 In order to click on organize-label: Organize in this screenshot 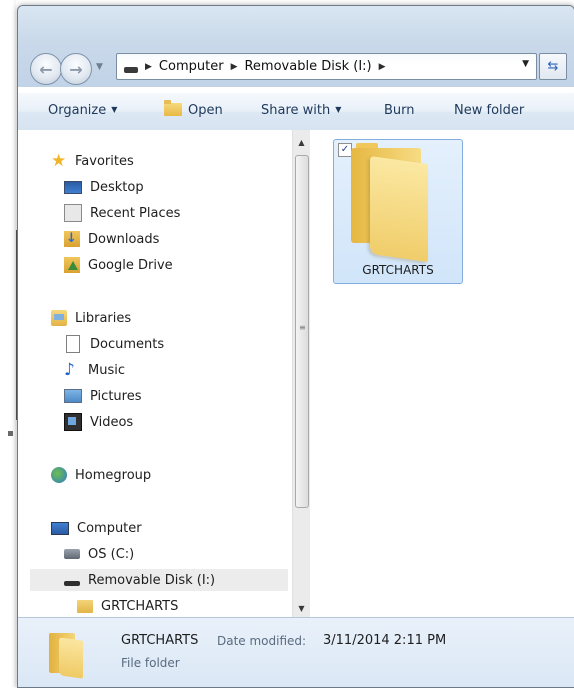, I will do `click(77, 110)`.